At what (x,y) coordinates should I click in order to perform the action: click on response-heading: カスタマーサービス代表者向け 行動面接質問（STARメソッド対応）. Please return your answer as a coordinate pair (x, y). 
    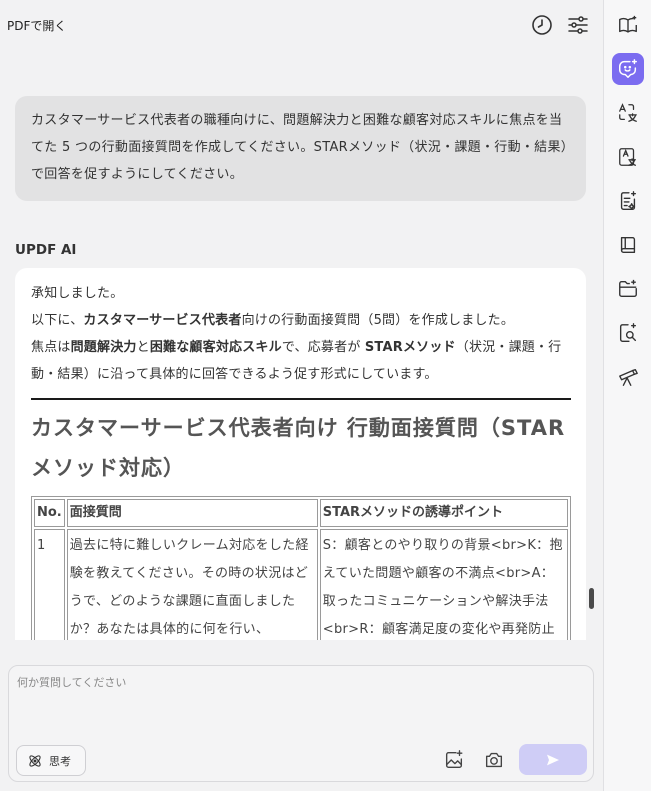
    Looking at the image, I should click on (298, 448).